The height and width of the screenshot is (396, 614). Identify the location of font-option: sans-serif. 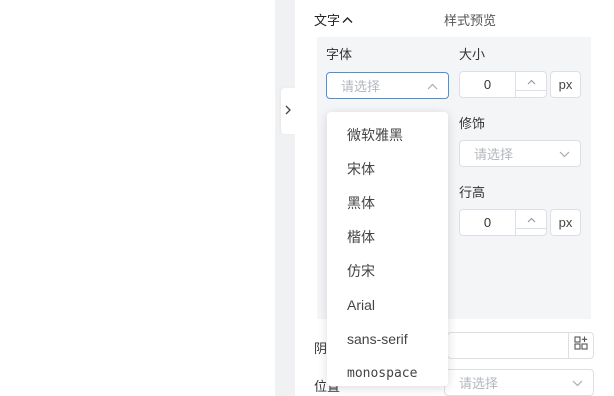
(387, 339).